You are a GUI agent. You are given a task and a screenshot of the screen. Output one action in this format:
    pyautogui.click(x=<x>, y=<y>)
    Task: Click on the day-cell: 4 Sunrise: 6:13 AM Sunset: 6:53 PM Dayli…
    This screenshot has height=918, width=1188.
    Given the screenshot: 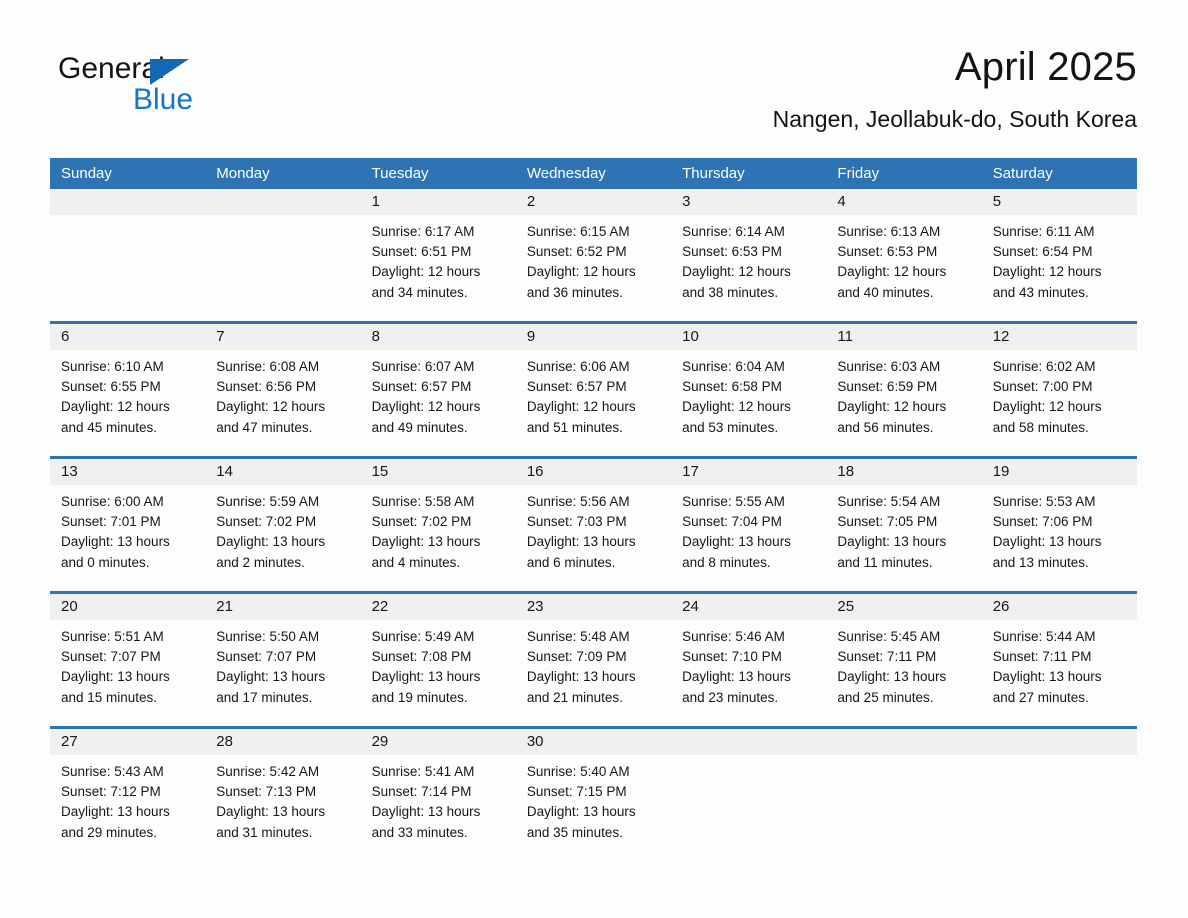 What is the action you would take?
    pyautogui.click(x=904, y=255)
    